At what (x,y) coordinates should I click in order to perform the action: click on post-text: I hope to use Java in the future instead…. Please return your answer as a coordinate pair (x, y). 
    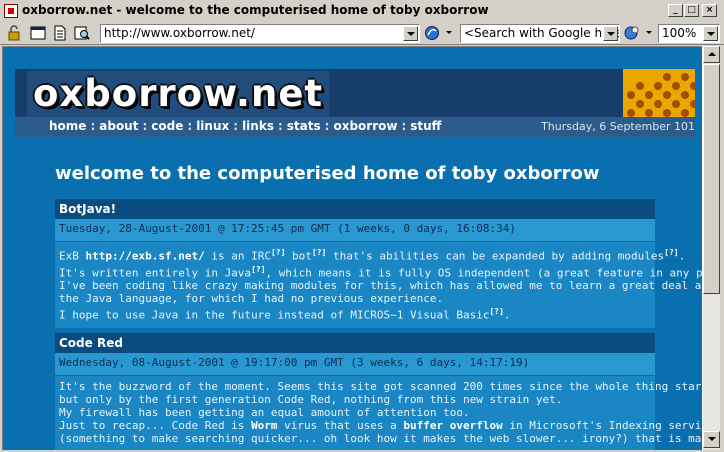
    Looking at the image, I should click on (274, 315).